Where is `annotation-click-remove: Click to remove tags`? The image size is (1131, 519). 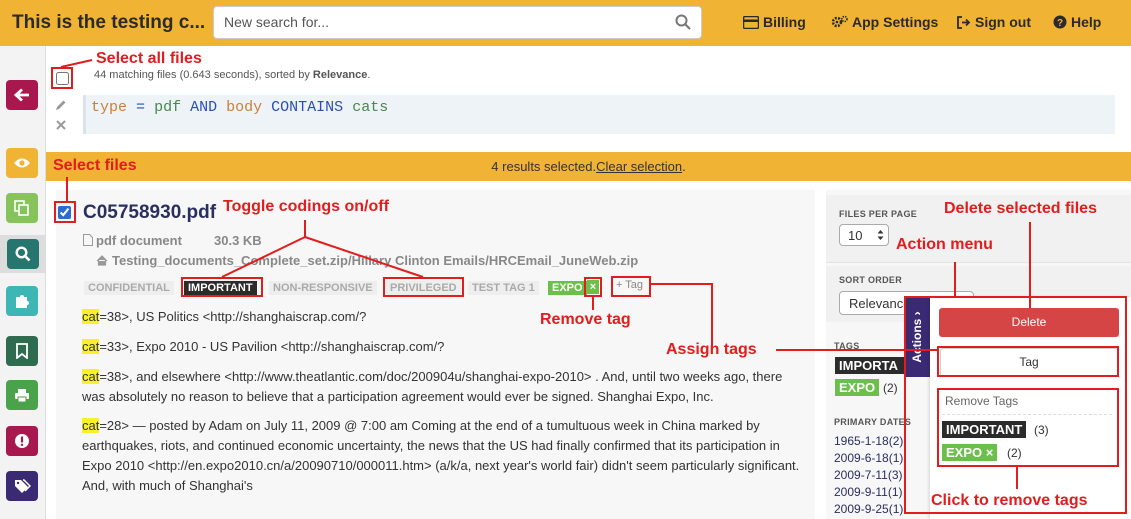 annotation-click-remove: Click to remove tags is located at coordinates (1009, 500).